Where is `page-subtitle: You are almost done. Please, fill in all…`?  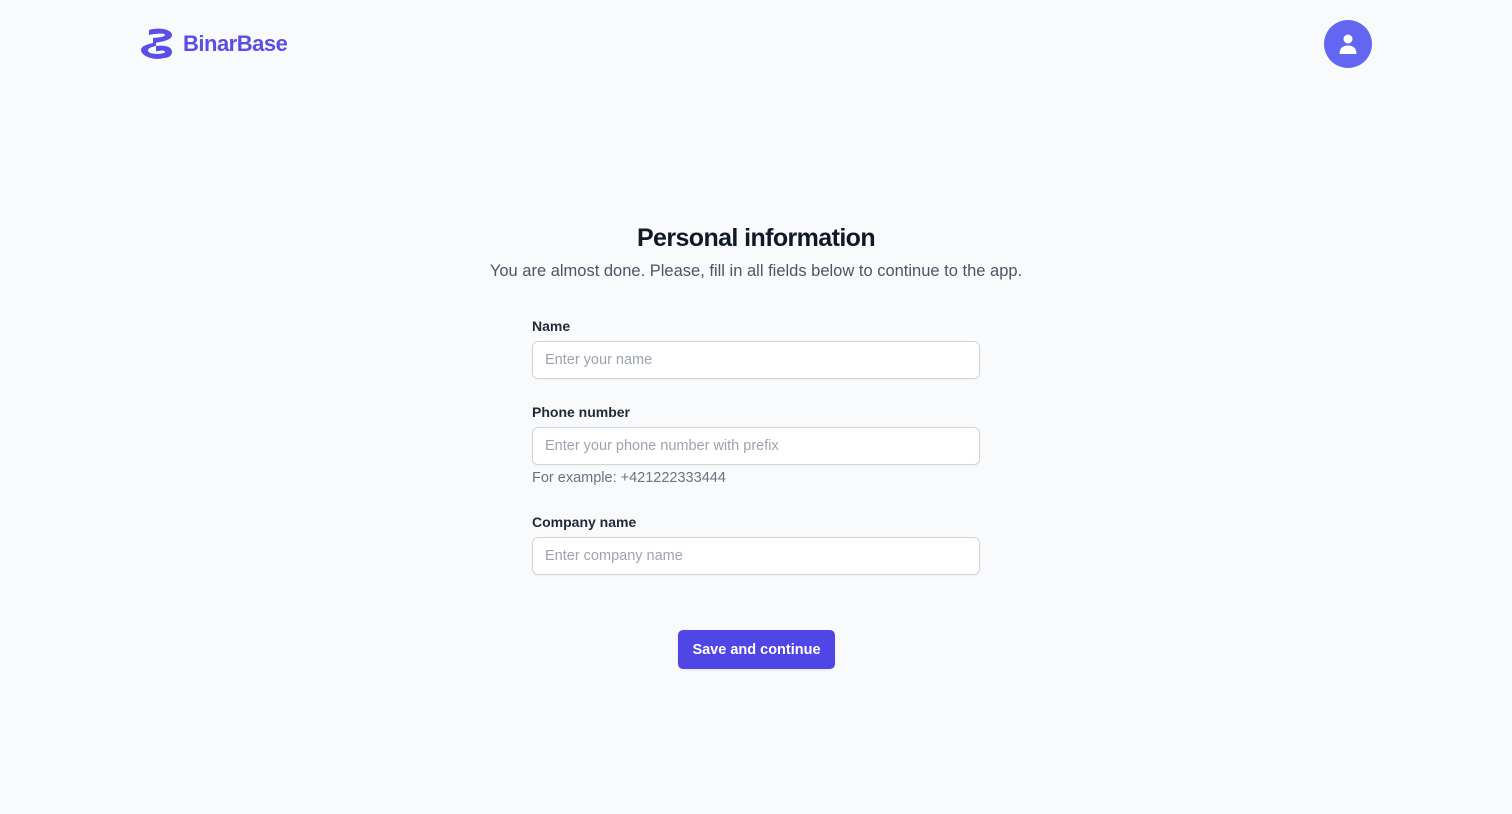 page-subtitle: You are almost done. Please, fill in all… is located at coordinates (756, 271).